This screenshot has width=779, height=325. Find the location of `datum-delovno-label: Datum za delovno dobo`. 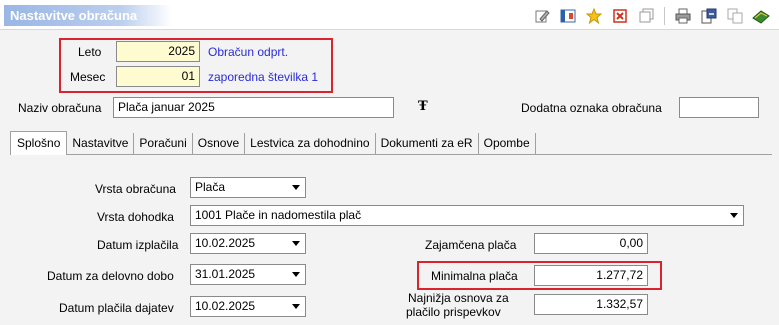

datum-delovno-label: Datum za delovno dobo is located at coordinates (110, 276).